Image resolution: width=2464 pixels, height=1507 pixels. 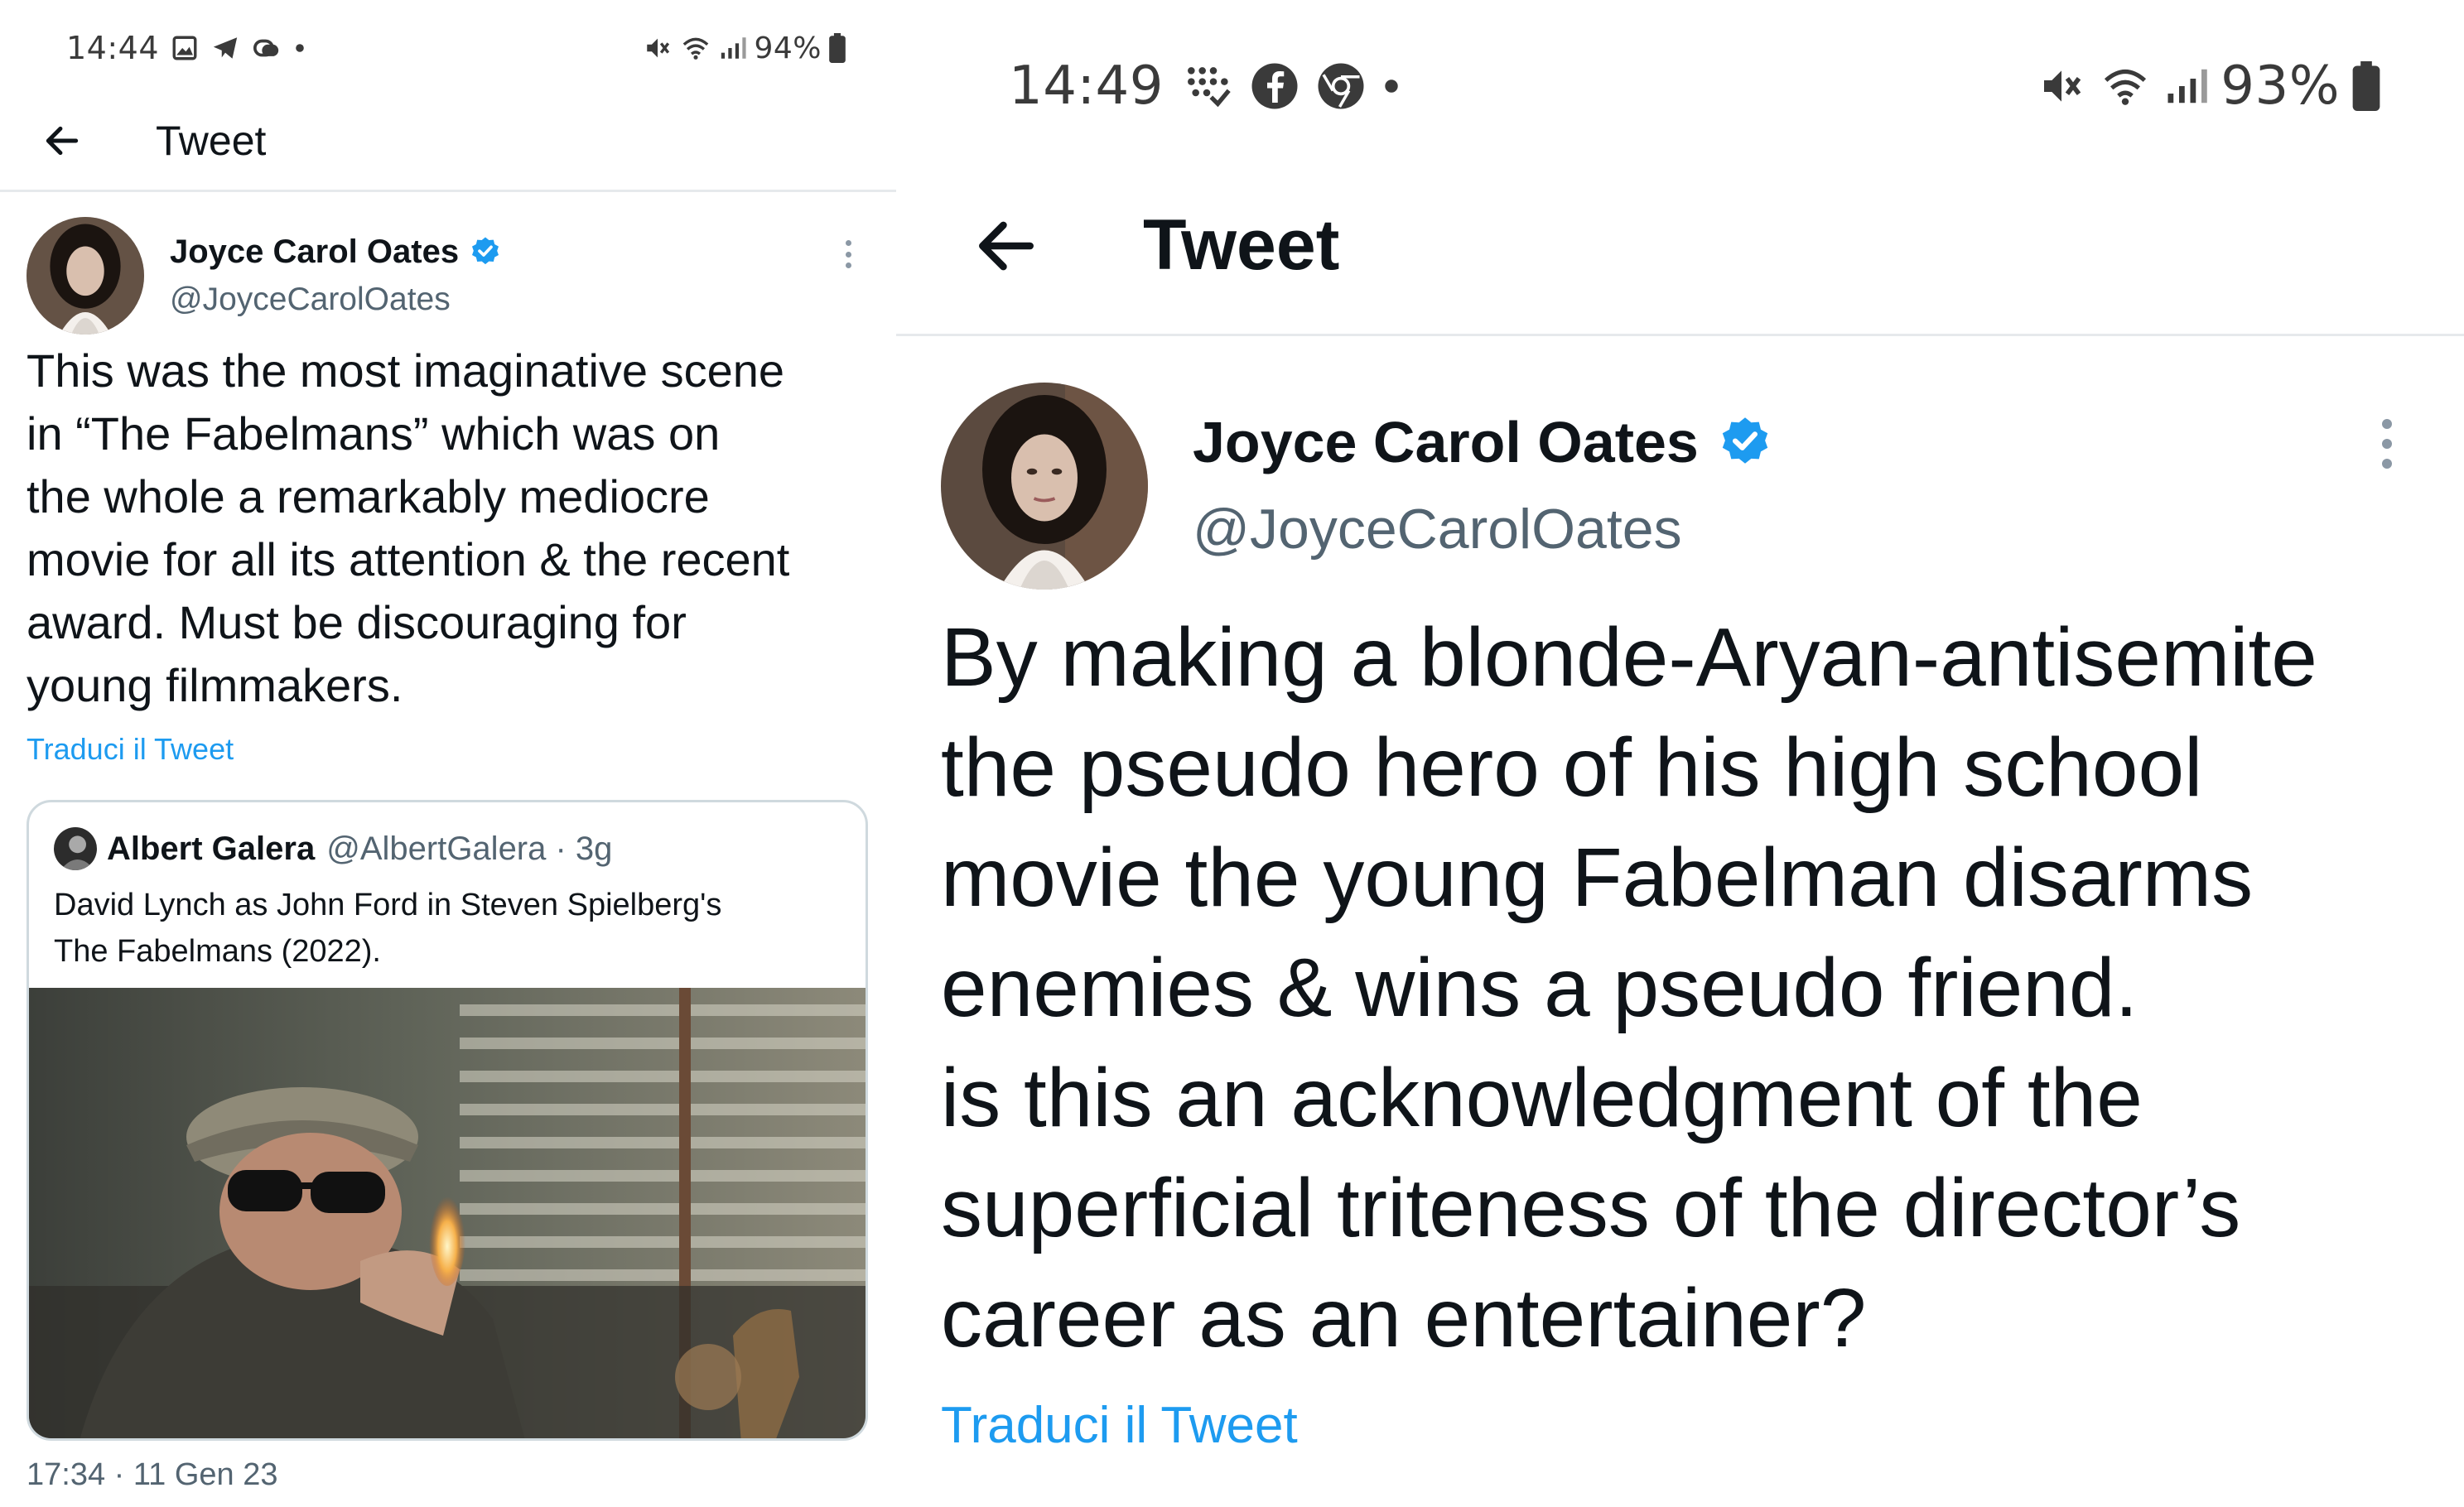 I want to click on status-time: 14:44, so click(x=113, y=48).